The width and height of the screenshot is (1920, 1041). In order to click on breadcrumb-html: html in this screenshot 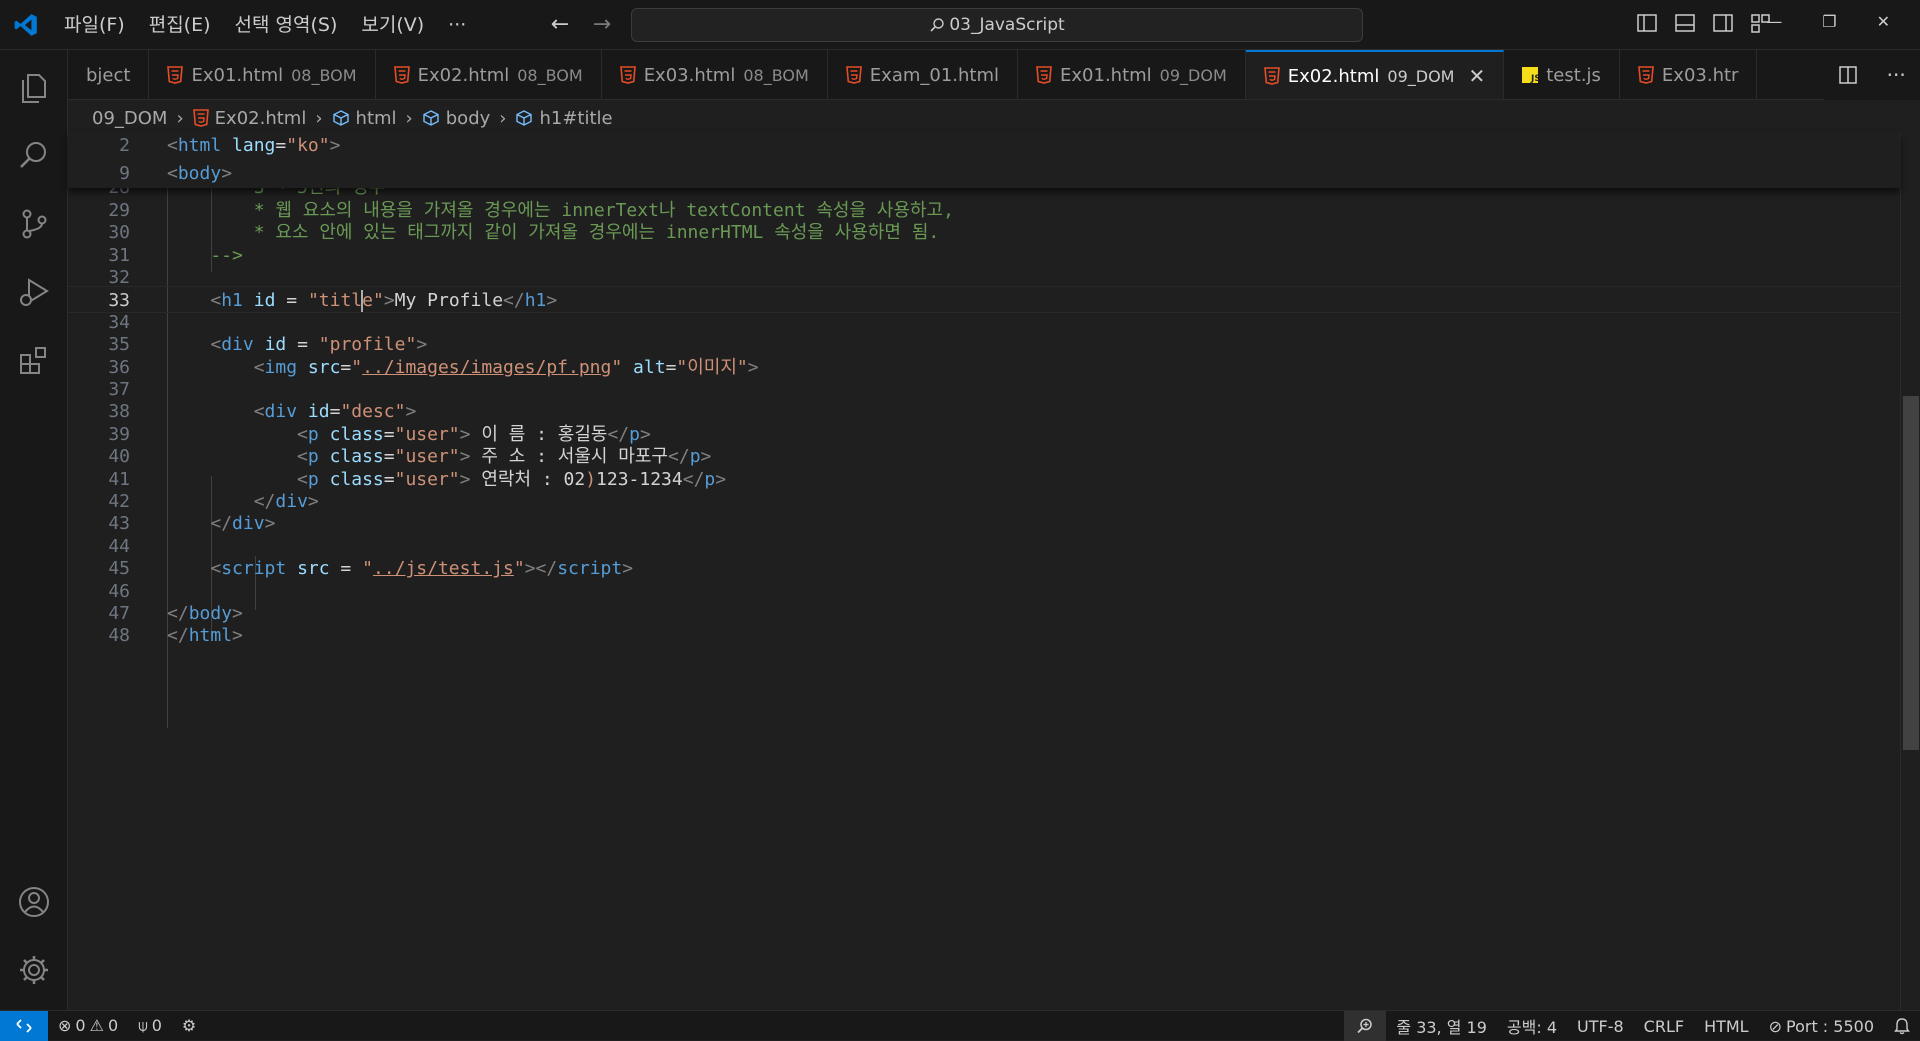, I will do `click(376, 118)`.